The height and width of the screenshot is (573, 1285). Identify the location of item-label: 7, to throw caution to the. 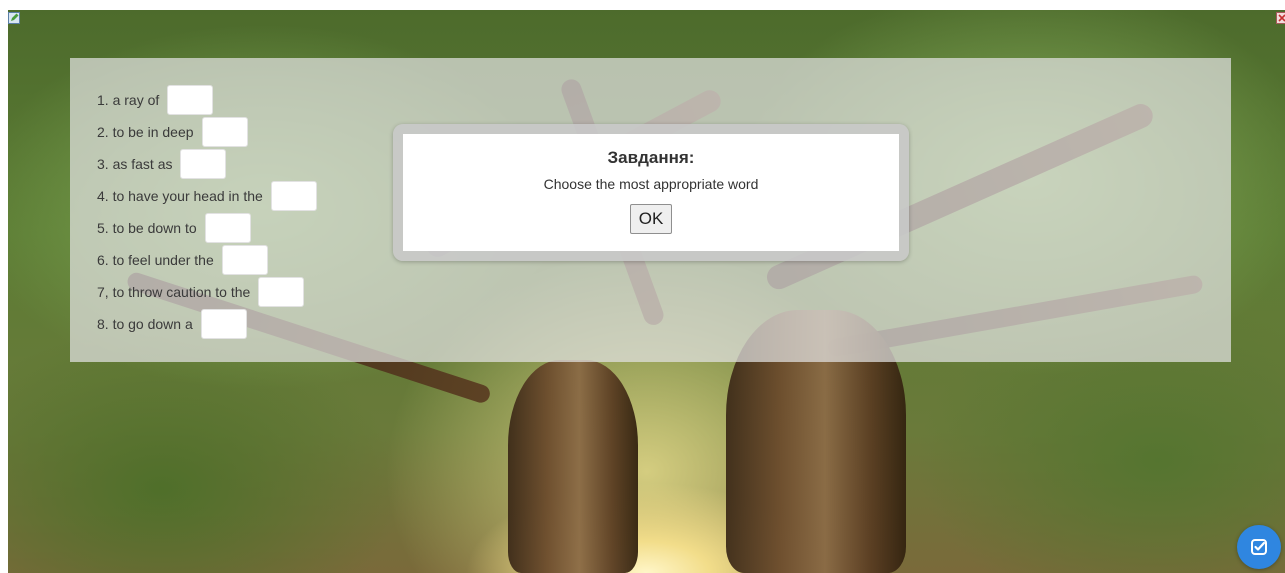
(174, 292).